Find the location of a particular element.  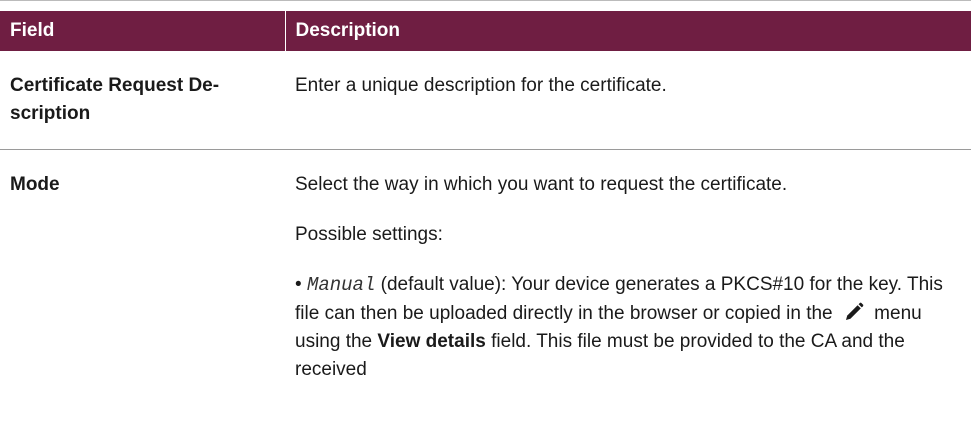

setting-value-manual: Manual is located at coordinates (341, 285).